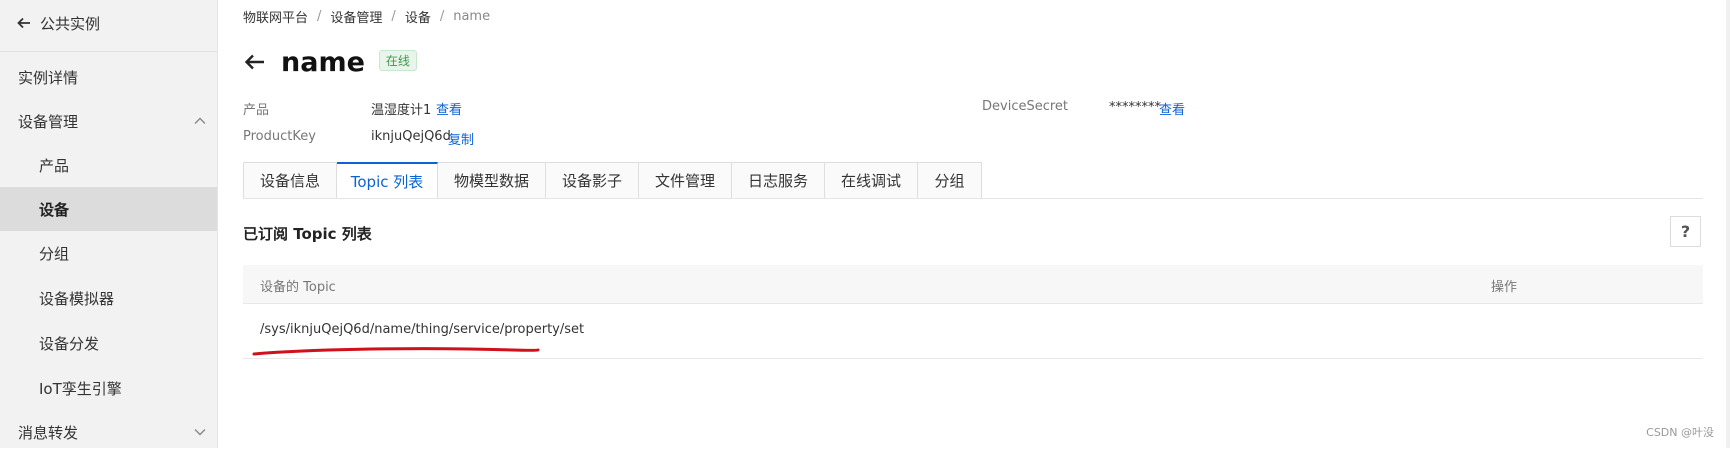 This screenshot has width=1730, height=454. What do you see at coordinates (1680, 432) in the screenshot?
I see `watermark: CSDN @叶没` at bounding box center [1680, 432].